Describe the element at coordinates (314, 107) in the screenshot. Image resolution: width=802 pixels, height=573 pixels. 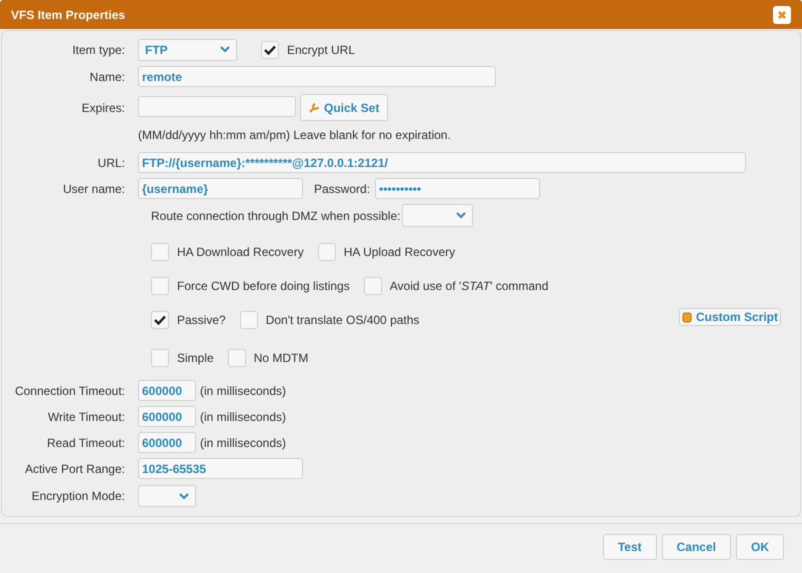
I see `wrench-icon` at that location.